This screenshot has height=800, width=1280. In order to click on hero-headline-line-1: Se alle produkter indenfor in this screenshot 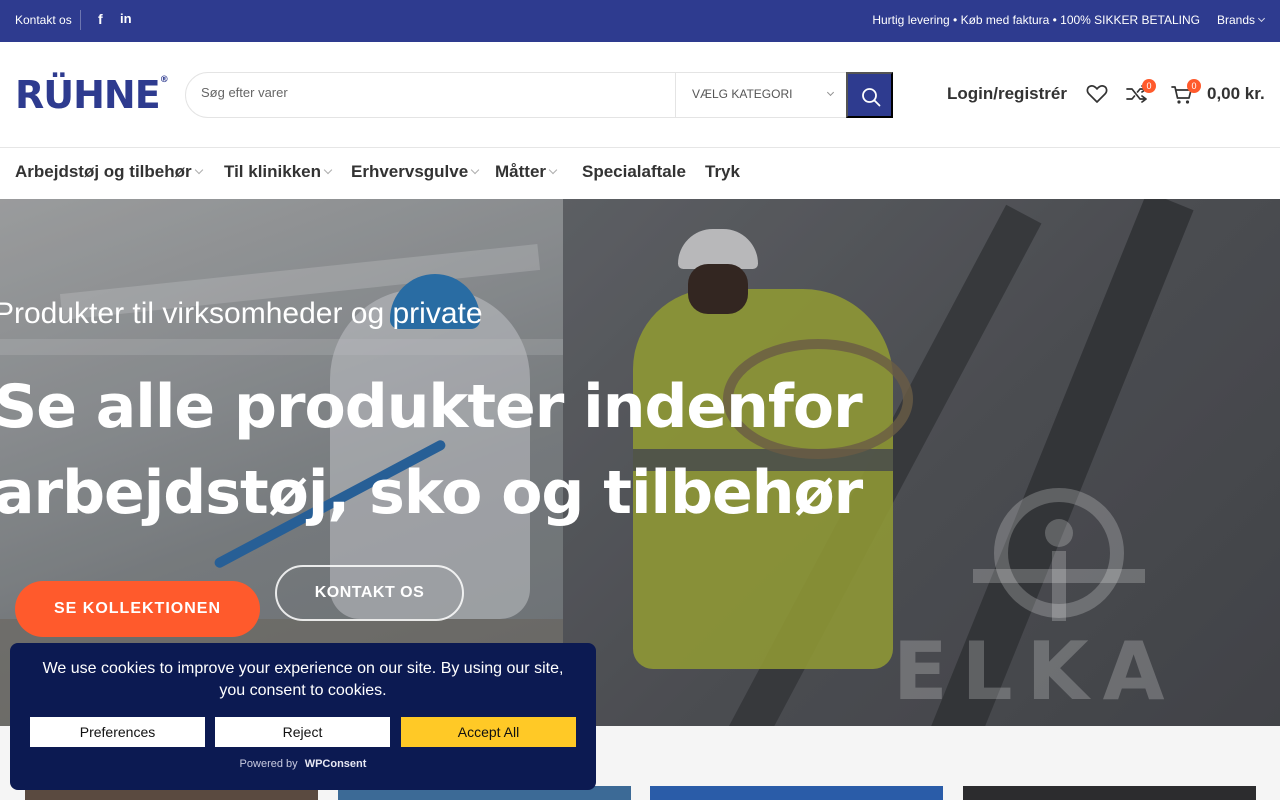, I will do `click(431, 407)`.